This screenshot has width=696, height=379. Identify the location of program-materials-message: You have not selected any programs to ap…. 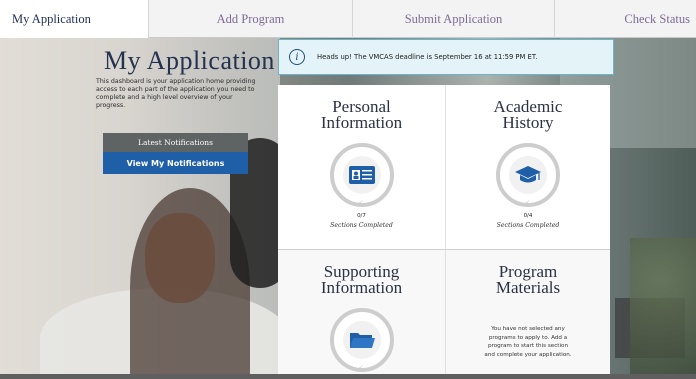
(528, 342).